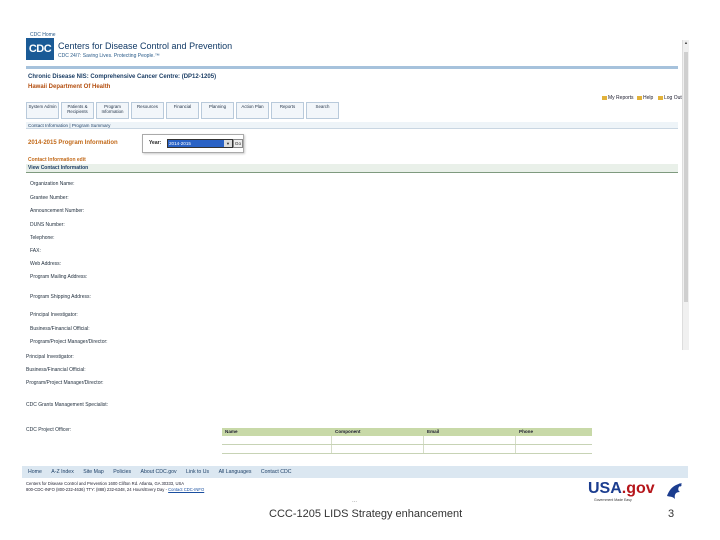 This screenshot has height=540, width=720. Describe the element at coordinates (69, 87) in the screenshot. I see `department-name: Hawaii Department Of Health` at that location.